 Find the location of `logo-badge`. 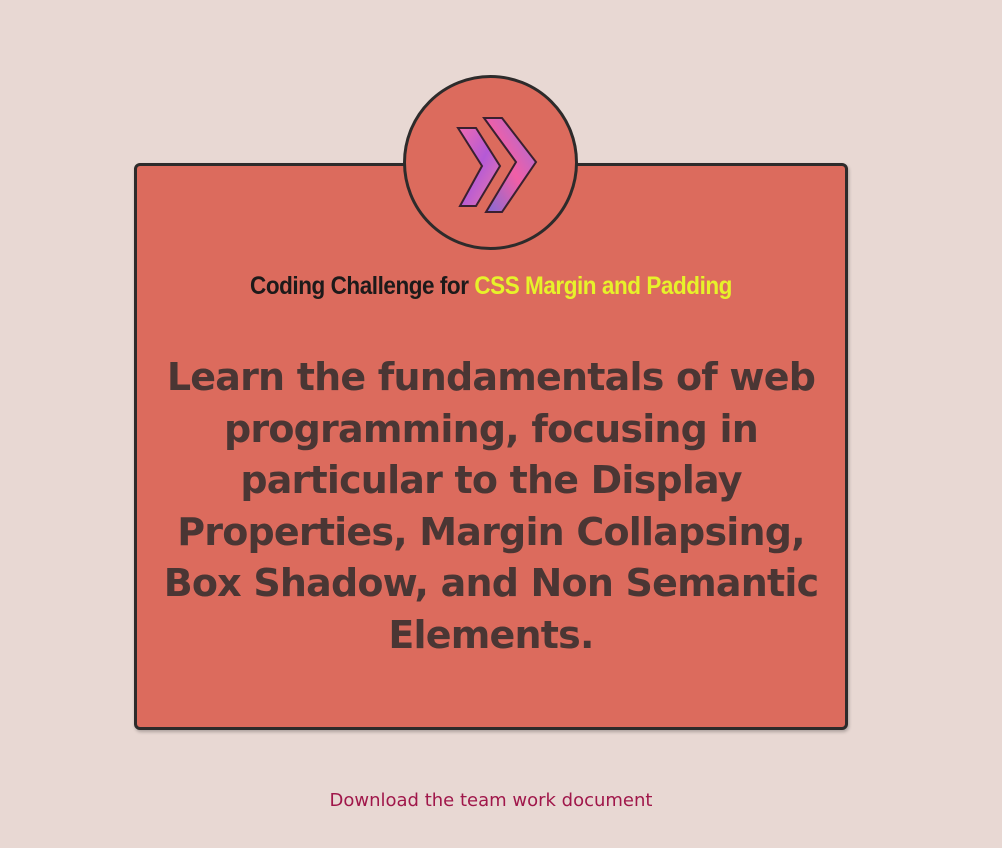

logo-badge is located at coordinates (490, 162).